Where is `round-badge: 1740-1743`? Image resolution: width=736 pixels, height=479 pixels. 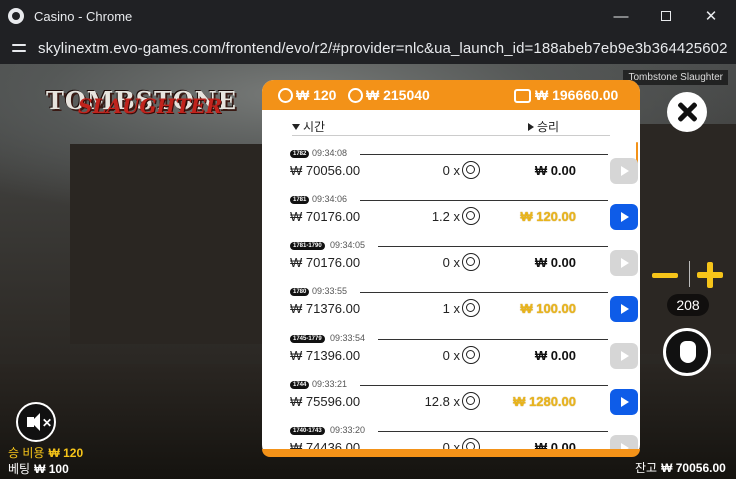 round-badge: 1740-1743 is located at coordinates (307, 431).